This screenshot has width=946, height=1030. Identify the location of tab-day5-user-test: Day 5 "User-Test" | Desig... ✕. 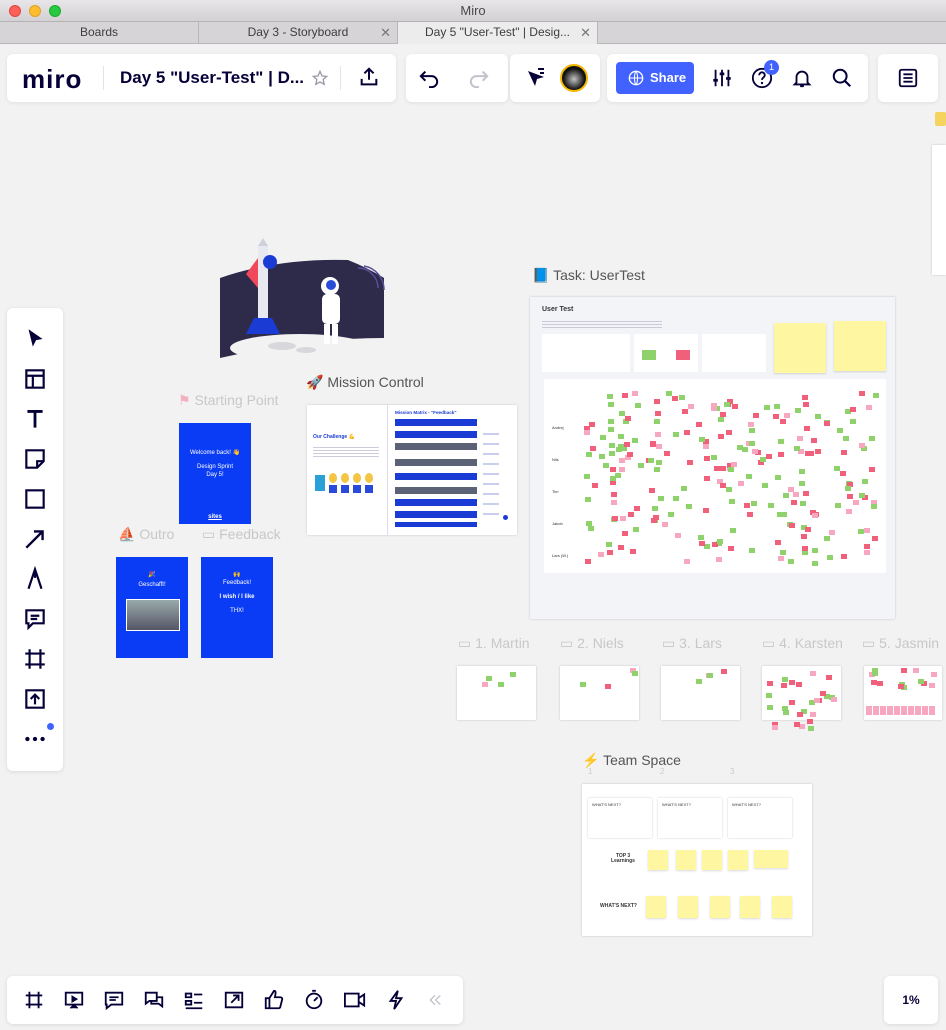
(498, 33).